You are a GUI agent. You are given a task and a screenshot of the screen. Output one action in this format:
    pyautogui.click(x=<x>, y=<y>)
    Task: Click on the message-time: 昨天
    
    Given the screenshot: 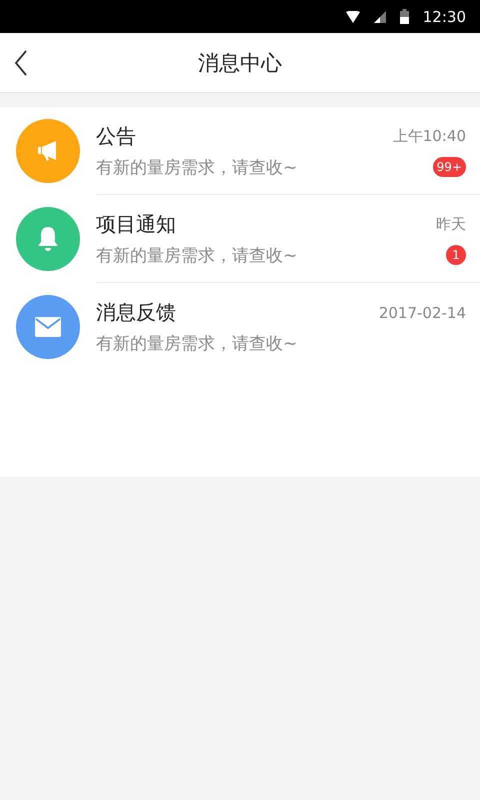 What is the action you would take?
    pyautogui.click(x=451, y=224)
    